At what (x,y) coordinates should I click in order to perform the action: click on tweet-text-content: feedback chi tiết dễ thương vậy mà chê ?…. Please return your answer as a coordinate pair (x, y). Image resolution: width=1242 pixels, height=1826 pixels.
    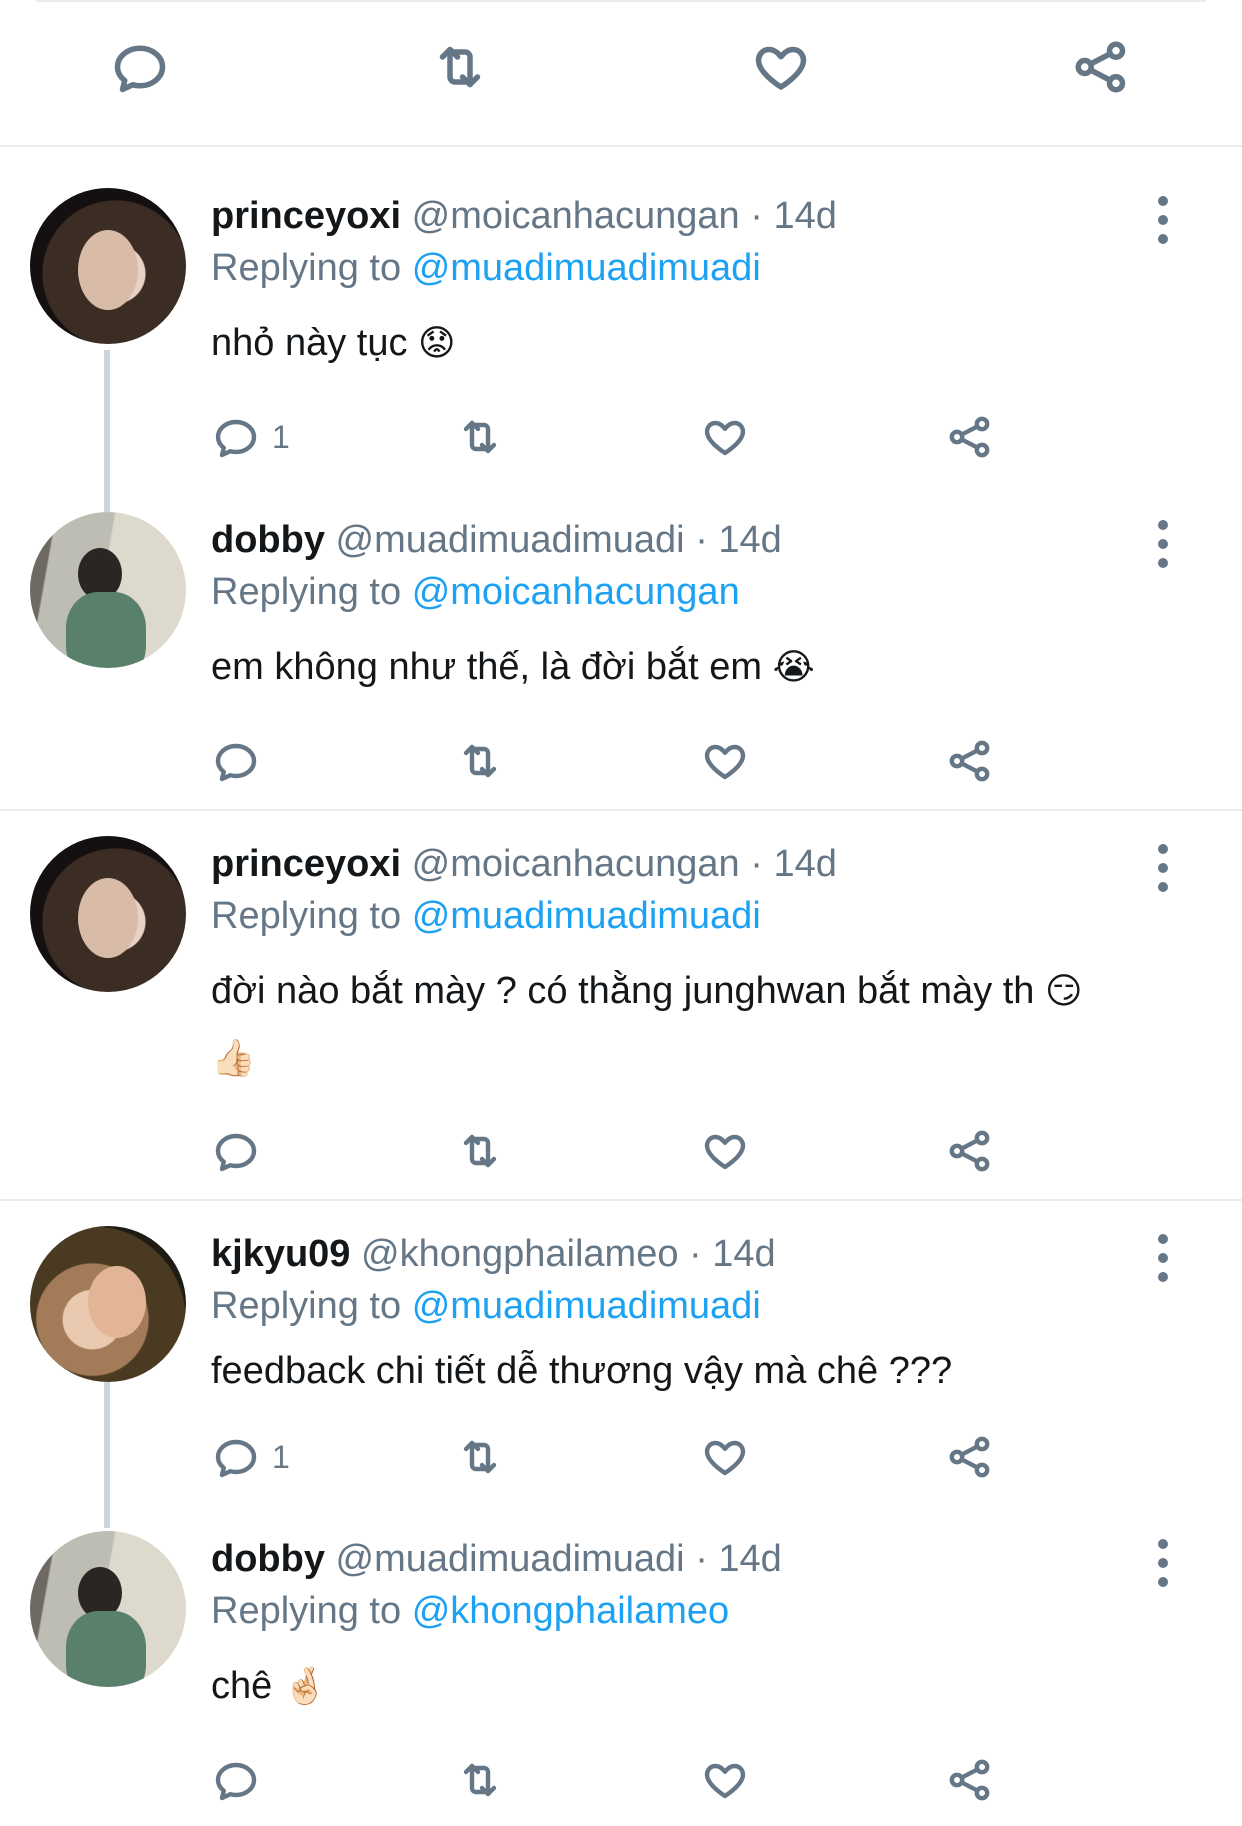
    Looking at the image, I should click on (582, 1371).